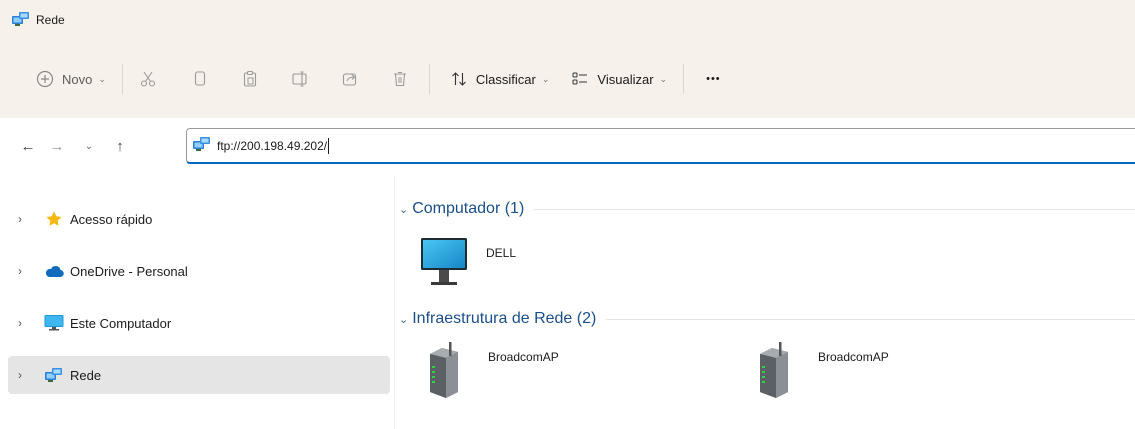 The image size is (1135, 429). I want to click on new-button-label: Novo, so click(77, 79).